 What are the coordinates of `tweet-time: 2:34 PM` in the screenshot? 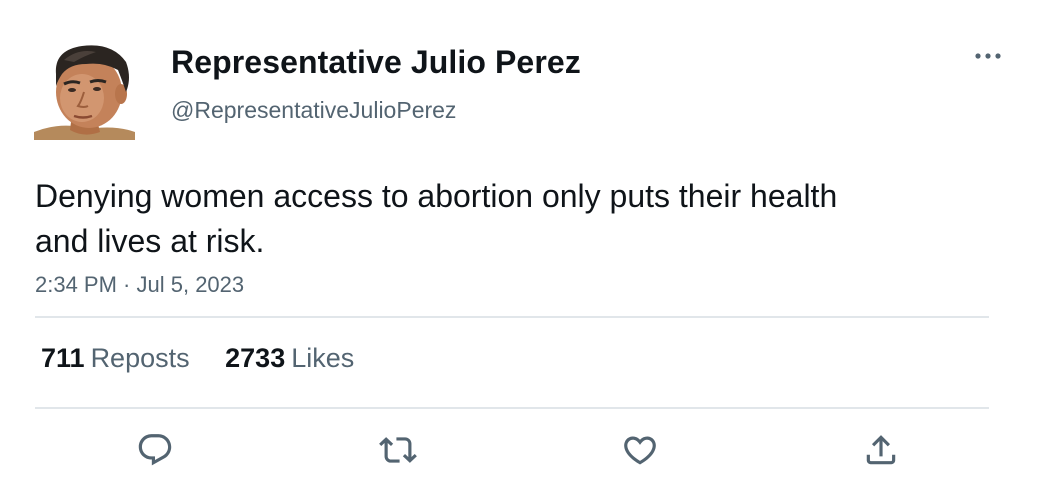 It's located at (76, 284).